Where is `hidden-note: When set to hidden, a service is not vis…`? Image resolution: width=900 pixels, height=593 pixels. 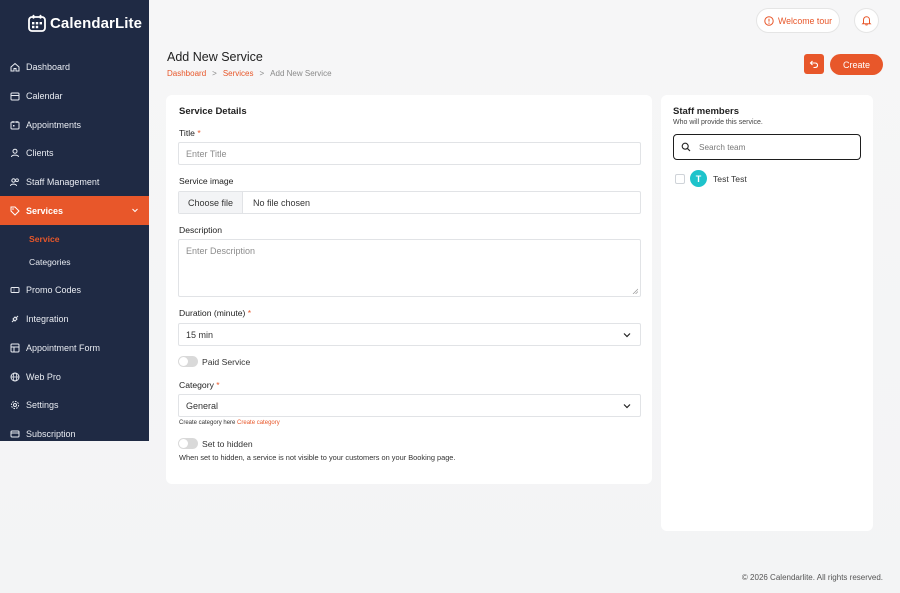 hidden-note: When set to hidden, a service is not vis… is located at coordinates (317, 457).